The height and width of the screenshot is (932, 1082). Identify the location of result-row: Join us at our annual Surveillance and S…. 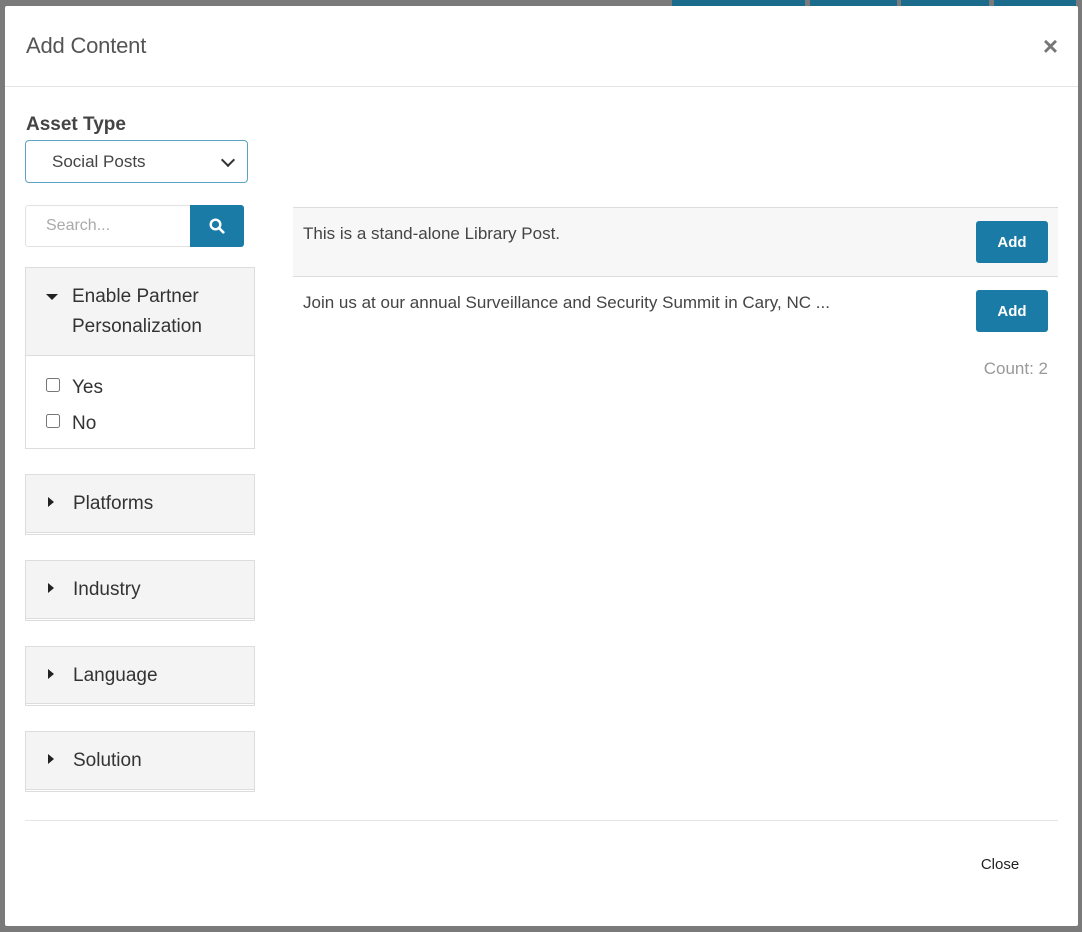
(675, 310).